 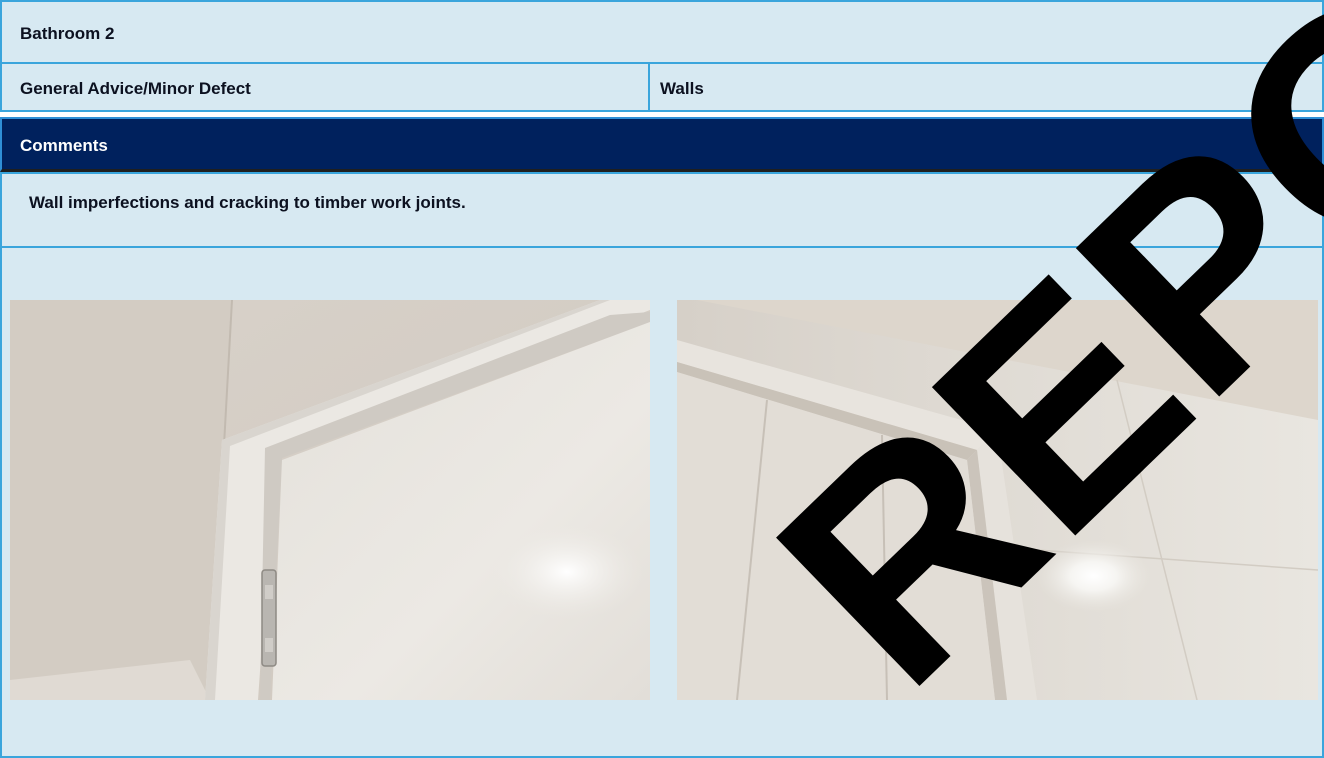 What do you see at coordinates (64, 145) in the screenshot?
I see `comments-heading: Comments` at bounding box center [64, 145].